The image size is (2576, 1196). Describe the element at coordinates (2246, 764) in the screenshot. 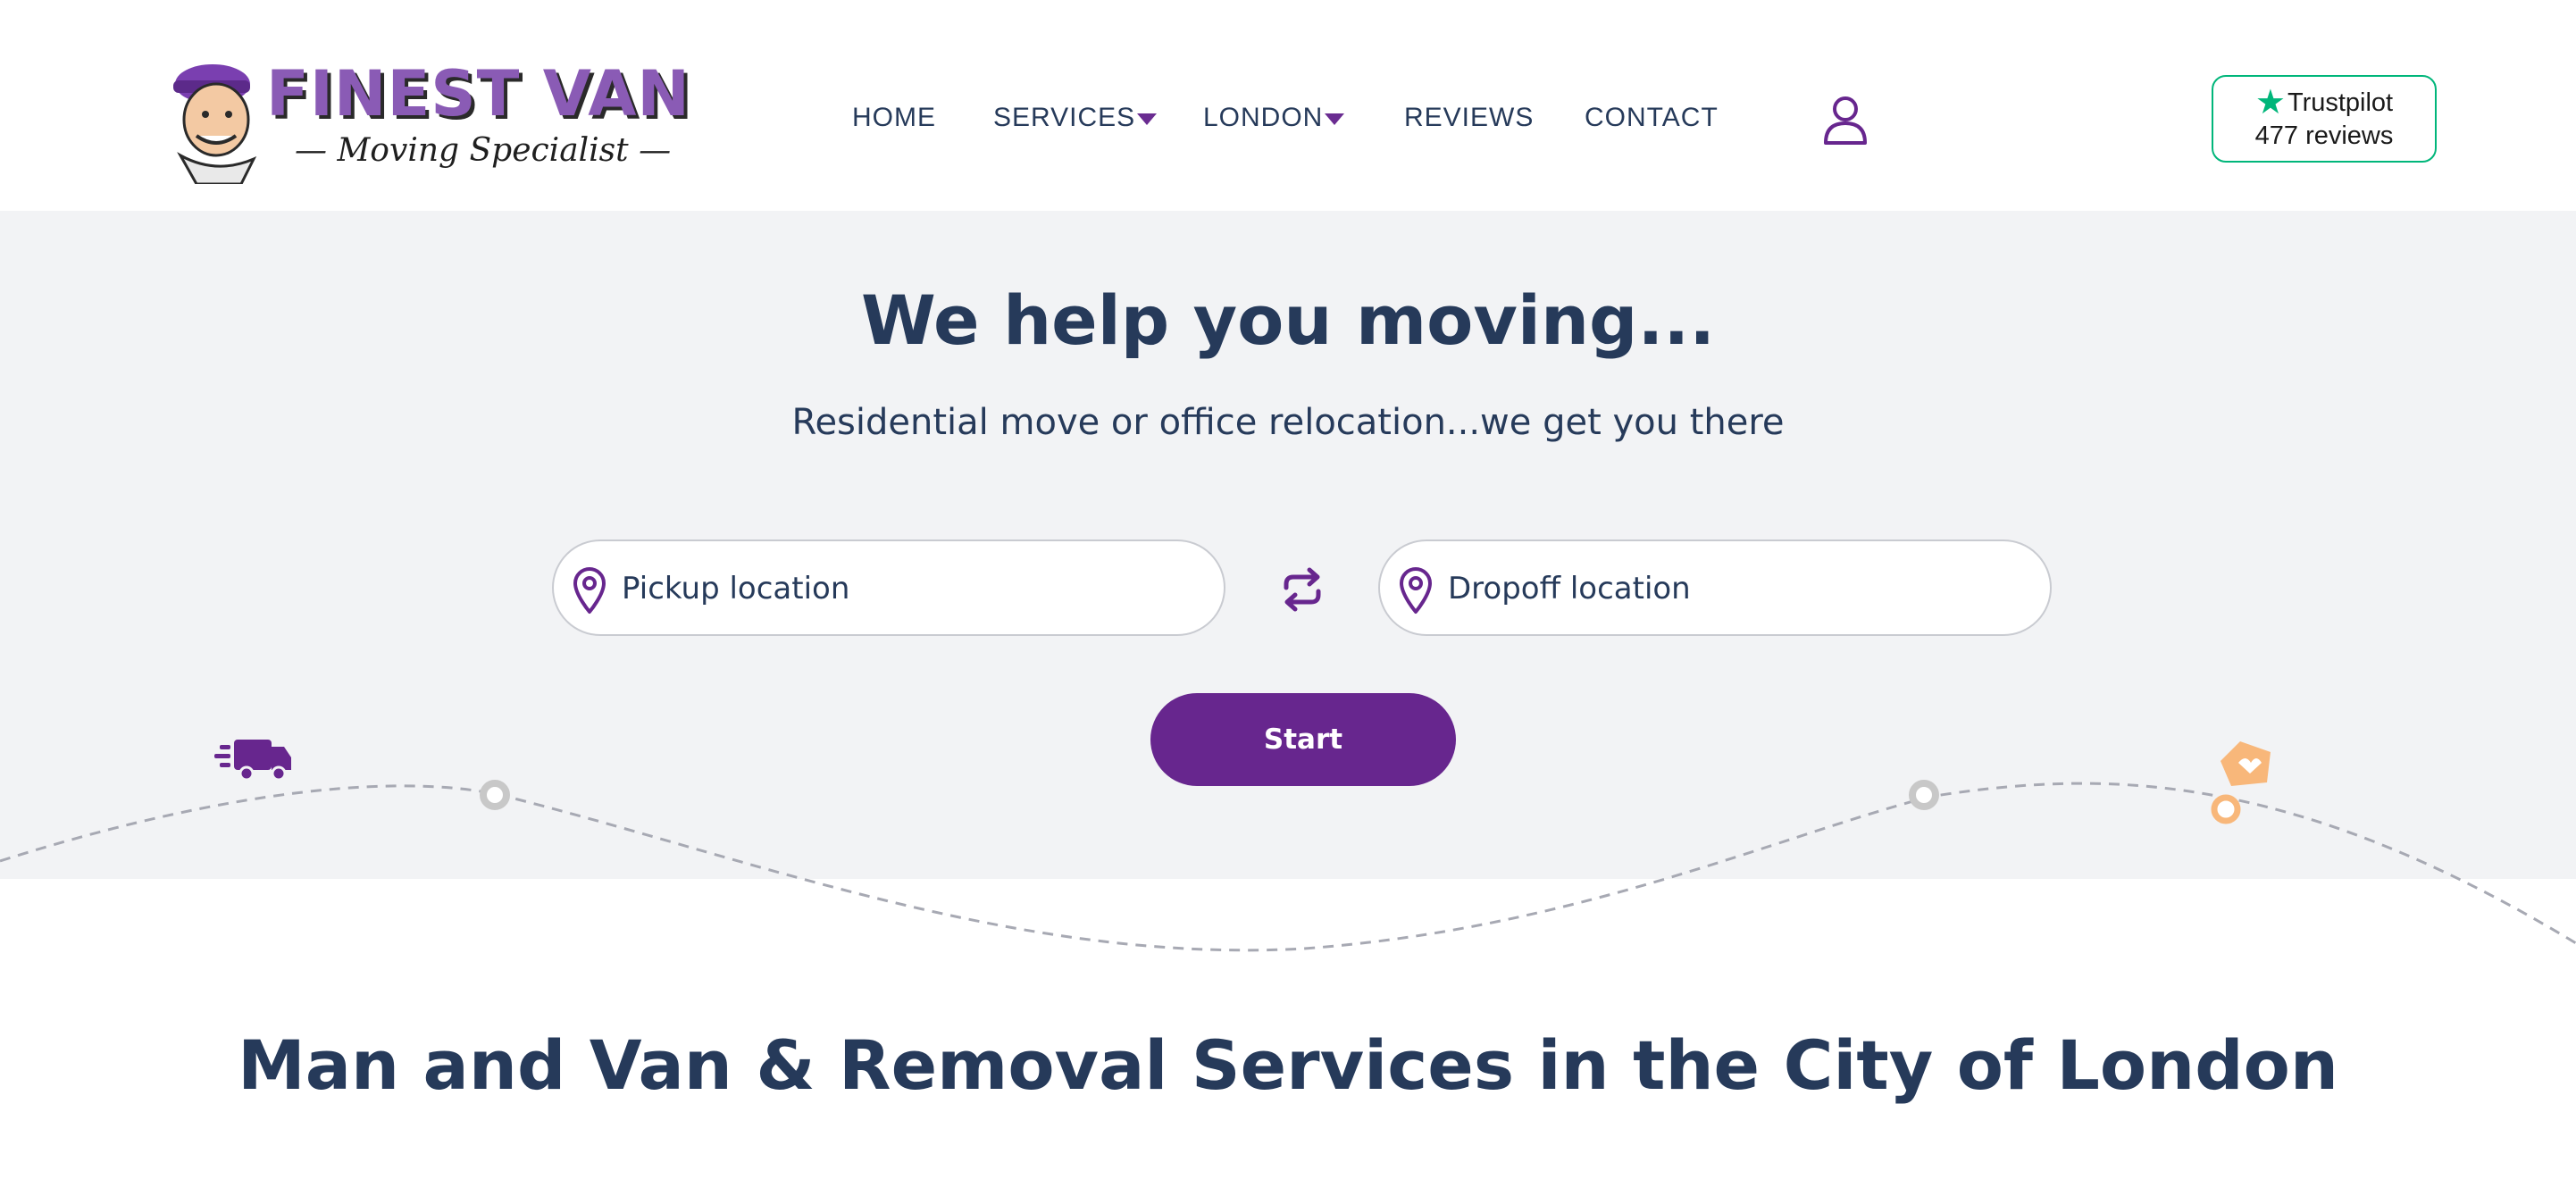

I see `house-icon` at that location.